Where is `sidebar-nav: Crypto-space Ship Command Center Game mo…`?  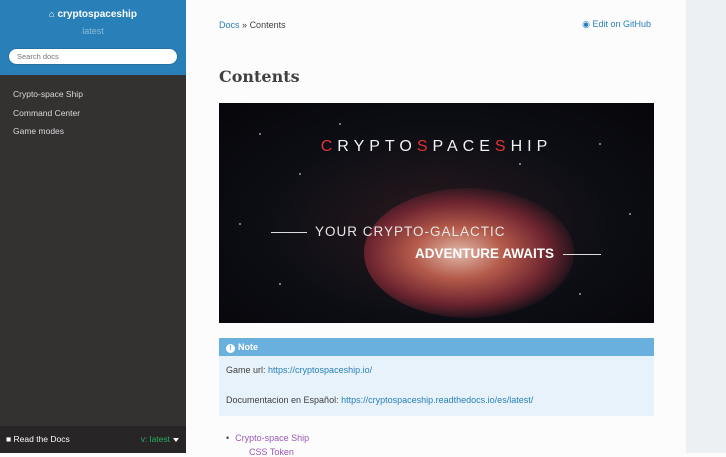
sidebar-nav: Crypto-space Ship Command Center Game mo… is located at coordinates (93, 113).